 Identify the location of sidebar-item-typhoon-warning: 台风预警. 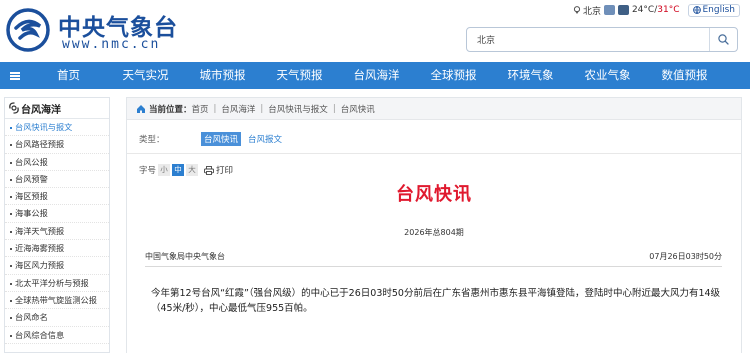
(57, 180).